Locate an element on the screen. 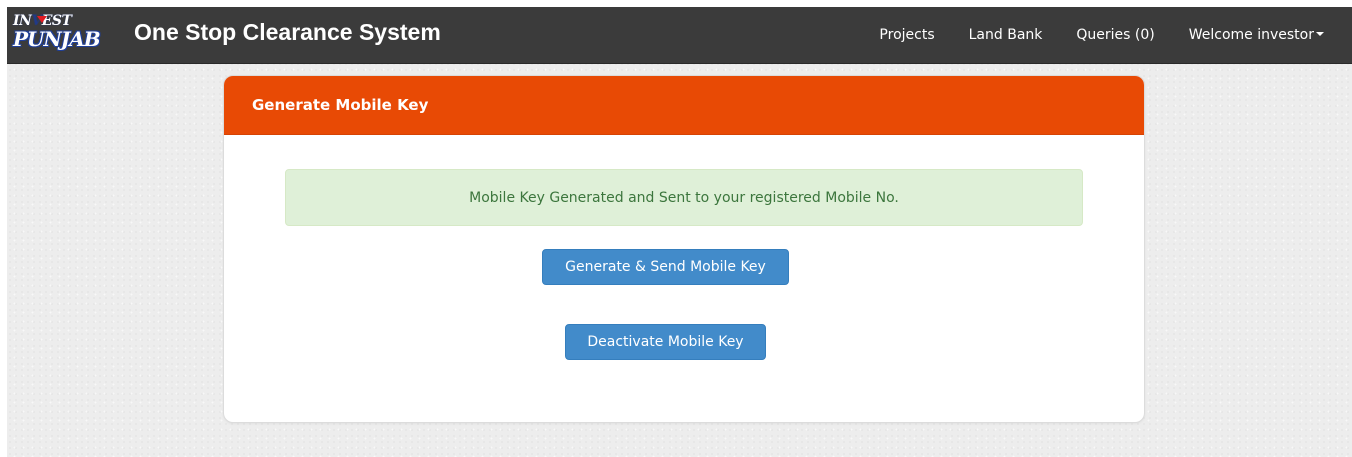  panel-heading: Generate Mobile Key is located at coordinates (684, 105).